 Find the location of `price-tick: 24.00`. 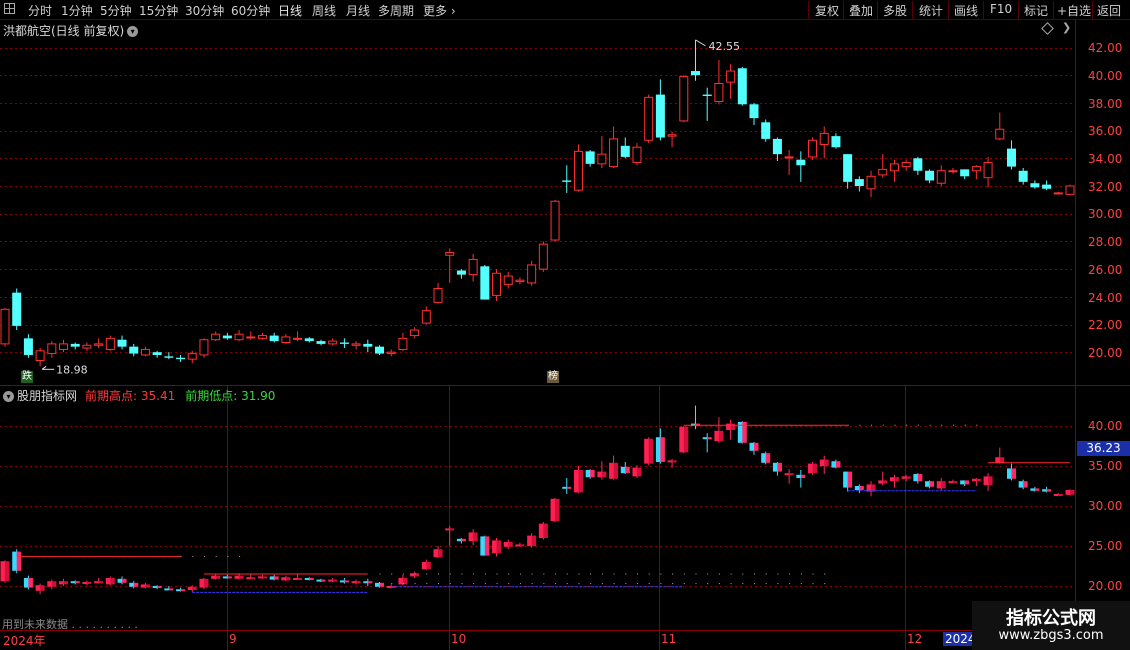

price-tick: 24.00 is located at coordinates (1105, 298).